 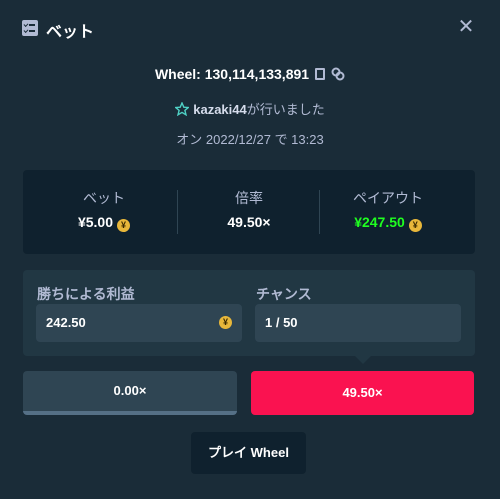 What do you see at coordinates (95, 222) in the screenshot?
I see `stat-bet-amount: ¥5.00` at bounding box center [95, 222].